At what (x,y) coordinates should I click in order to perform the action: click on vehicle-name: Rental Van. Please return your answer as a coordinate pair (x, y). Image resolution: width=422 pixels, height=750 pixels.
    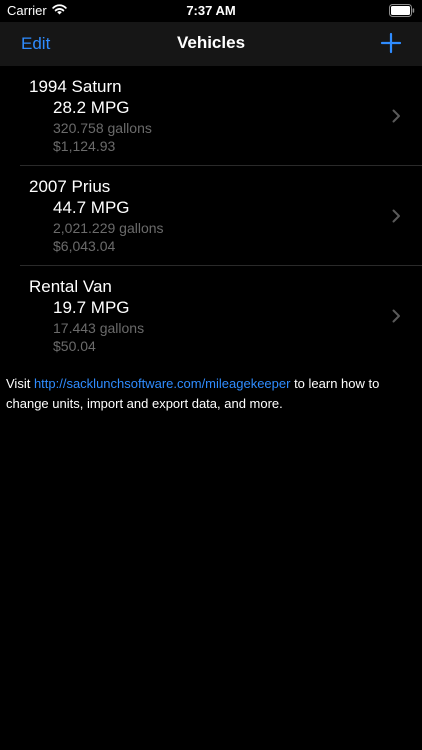
    Looking at the image, I should click on (70, 286).